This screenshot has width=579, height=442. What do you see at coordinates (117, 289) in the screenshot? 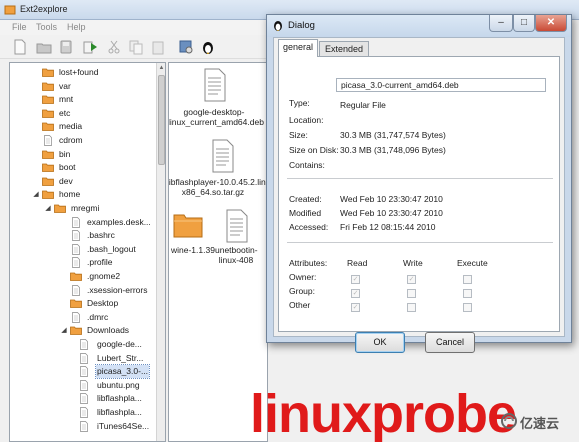
I see `tree-item-label: .xsession-errors` at bounding box center [117, 289].